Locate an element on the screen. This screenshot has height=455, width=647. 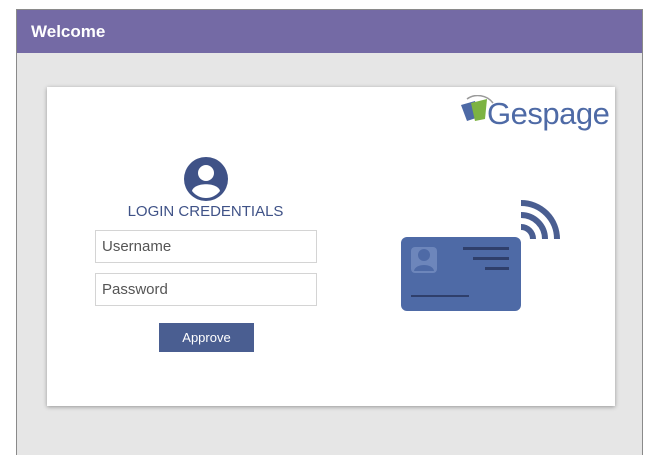
logo-wordmark: Gespage is located at coordinates (548, 113).